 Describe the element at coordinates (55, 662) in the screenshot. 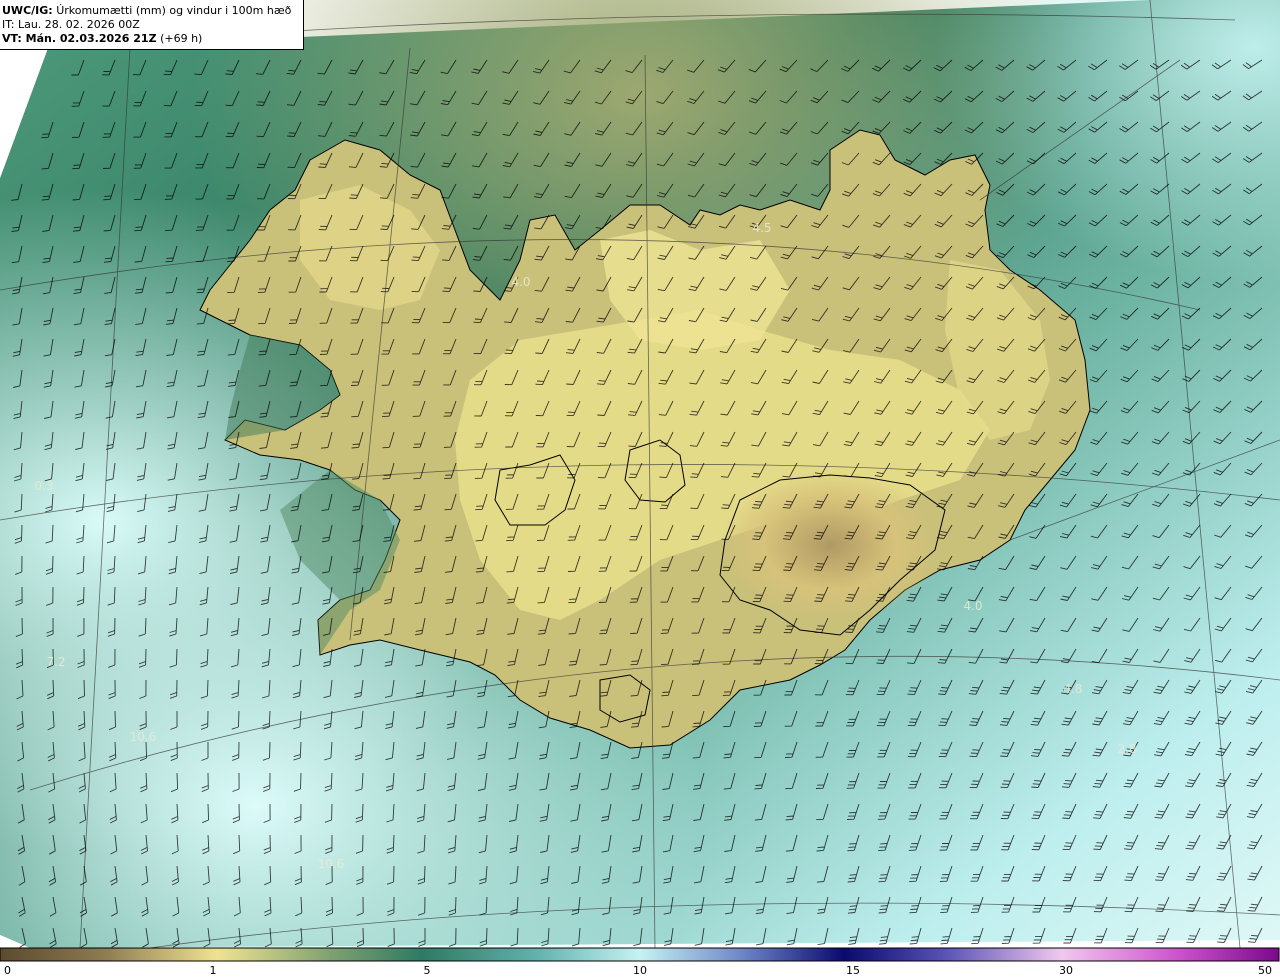

I see `map-value: 7.2` at that location.